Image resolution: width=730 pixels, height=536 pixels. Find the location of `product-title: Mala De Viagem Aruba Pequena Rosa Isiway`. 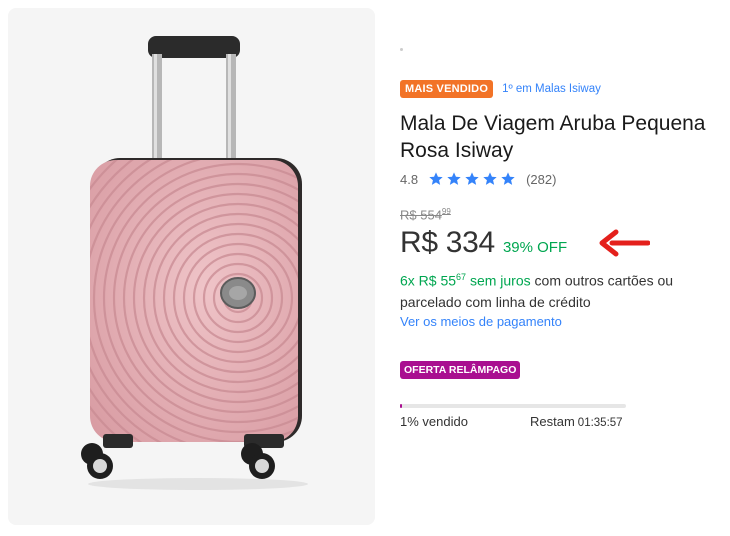

product-title: Mala De Viagem Aruba Pequena Rosa Isiway is located at coordinates (553, 137).